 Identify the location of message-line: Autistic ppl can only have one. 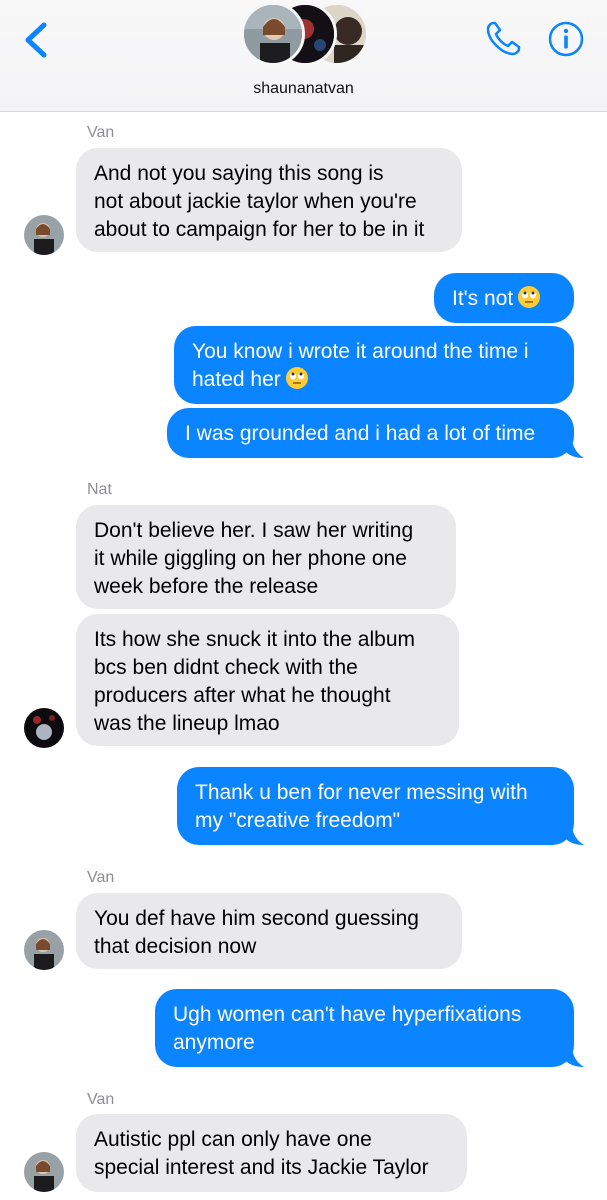
(233, 1139).